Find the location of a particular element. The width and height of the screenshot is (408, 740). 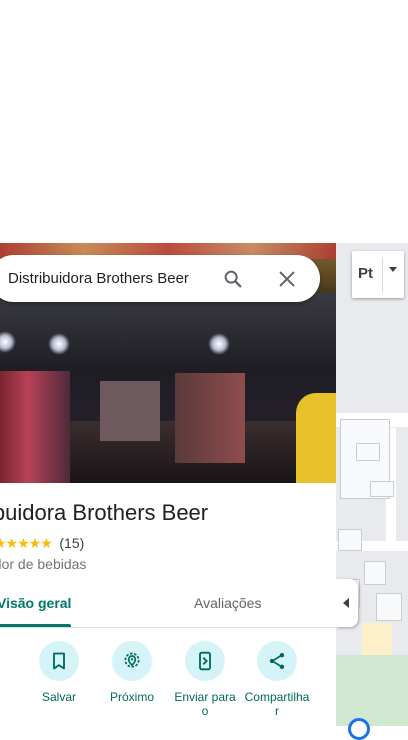

map-layer-button: Pt is located at coordinates (378, 274).